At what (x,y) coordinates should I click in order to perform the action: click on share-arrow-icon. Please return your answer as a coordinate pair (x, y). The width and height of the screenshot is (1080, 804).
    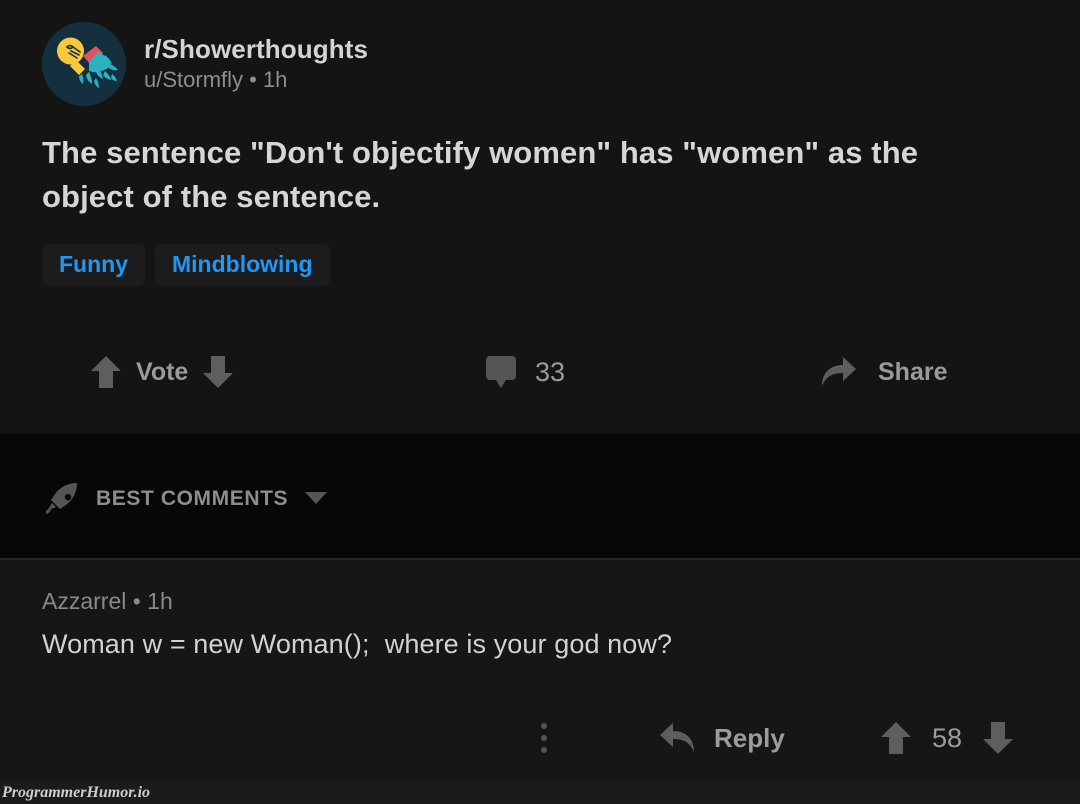
    Looking at the image, I should click on (839, 371).